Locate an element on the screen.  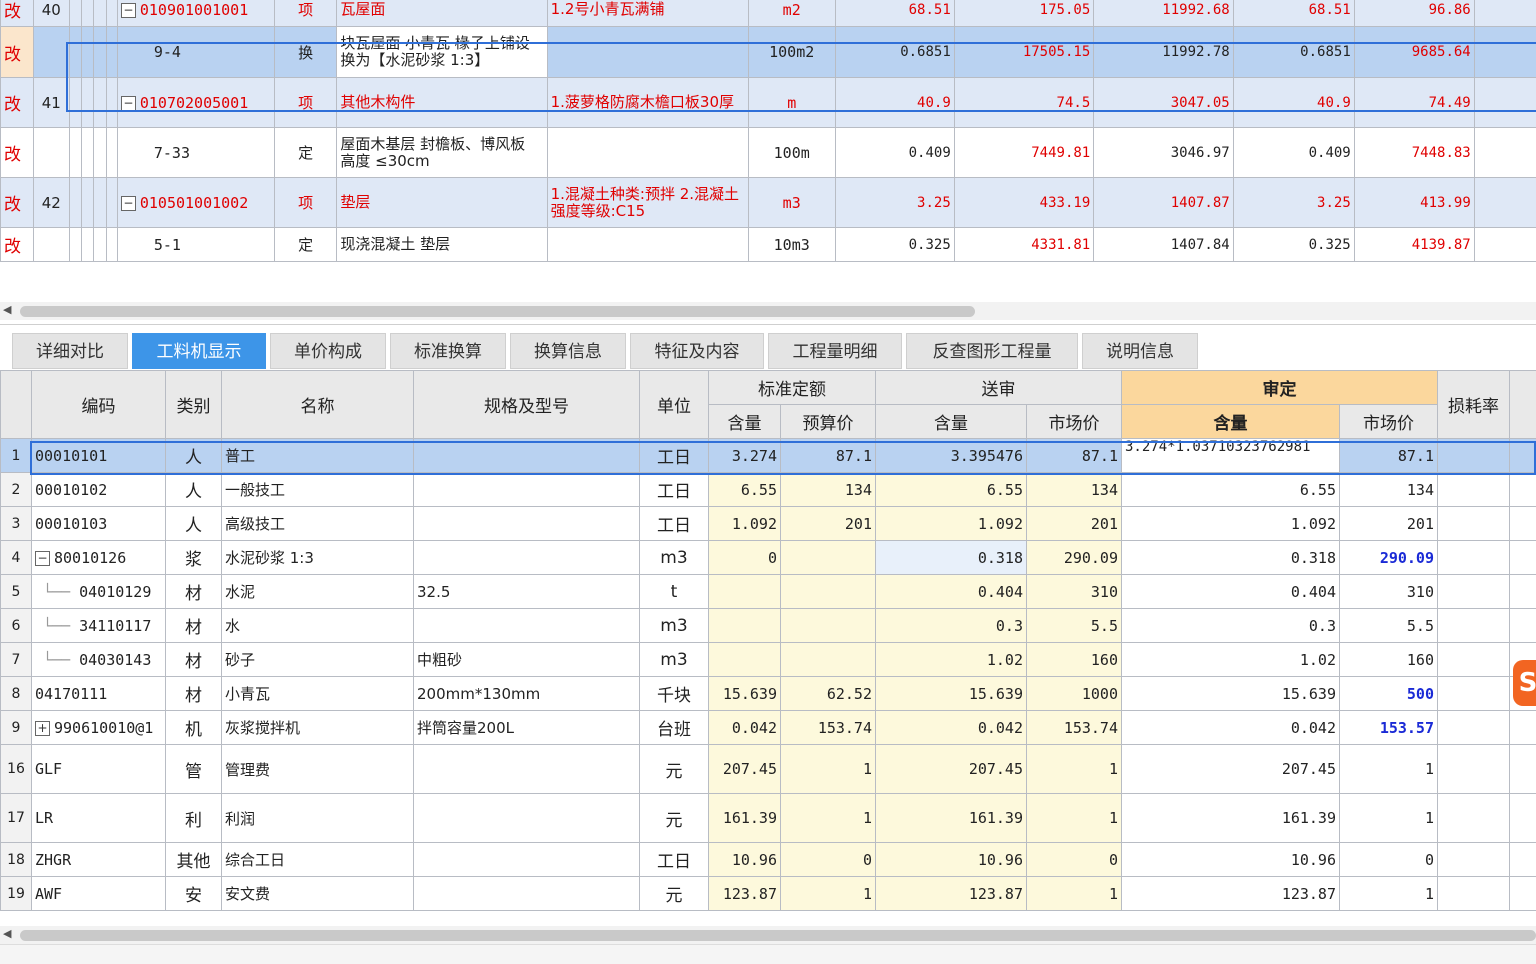
bill-code: −010901001001 is located at coordinates (195, 13).